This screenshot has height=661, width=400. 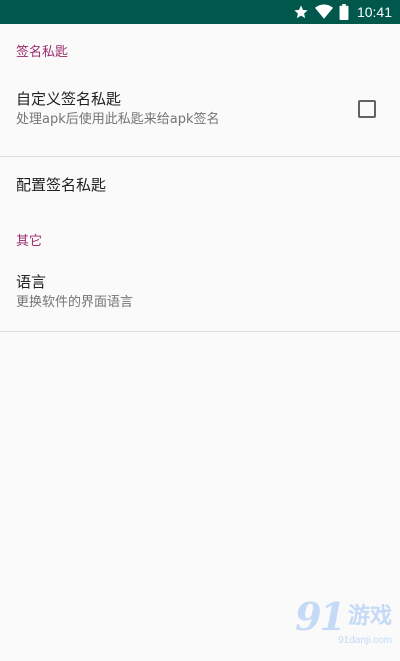 I want to click on pref-custom-signing-key: 自定义签名私匙 处理apk后使用此私匙来给apk签名, so click(x=200, y=115).